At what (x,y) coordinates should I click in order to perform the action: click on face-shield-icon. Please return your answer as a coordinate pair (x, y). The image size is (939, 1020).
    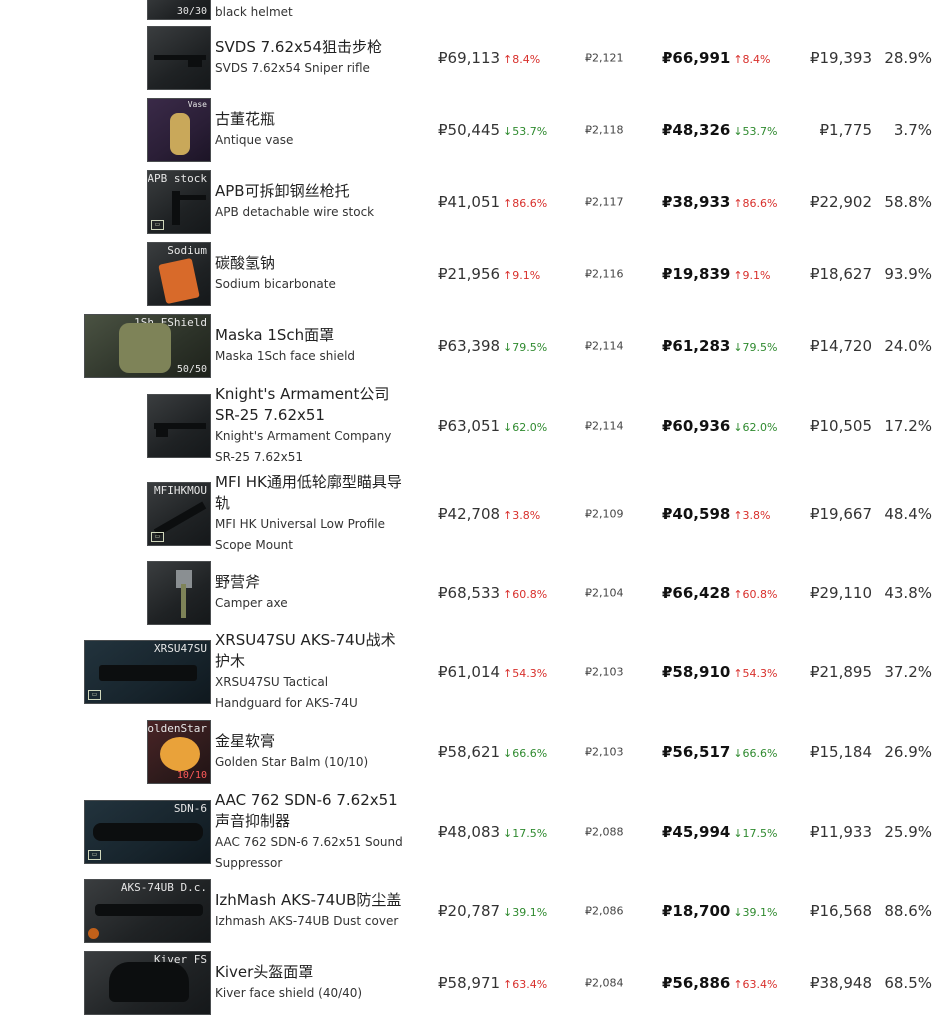
    Looking at the image, I should click on (149, 982).